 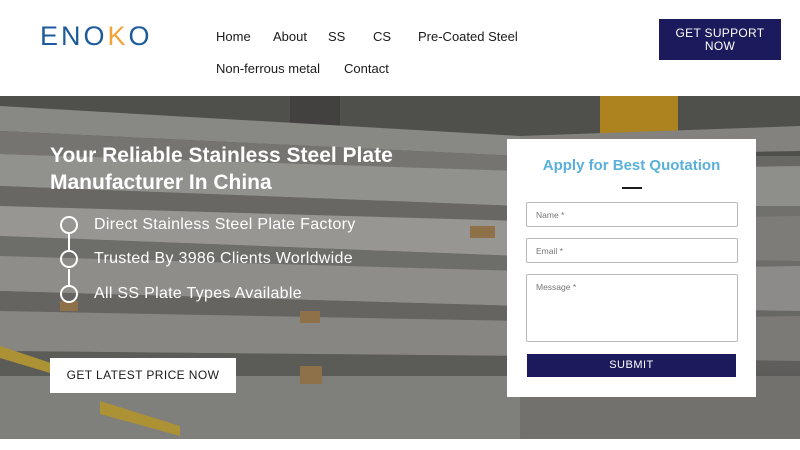 What do you see at coordinates (631, 365) in the screenshot?
I see `submit-button: SUBMIT` at bounding box center [631, 365].